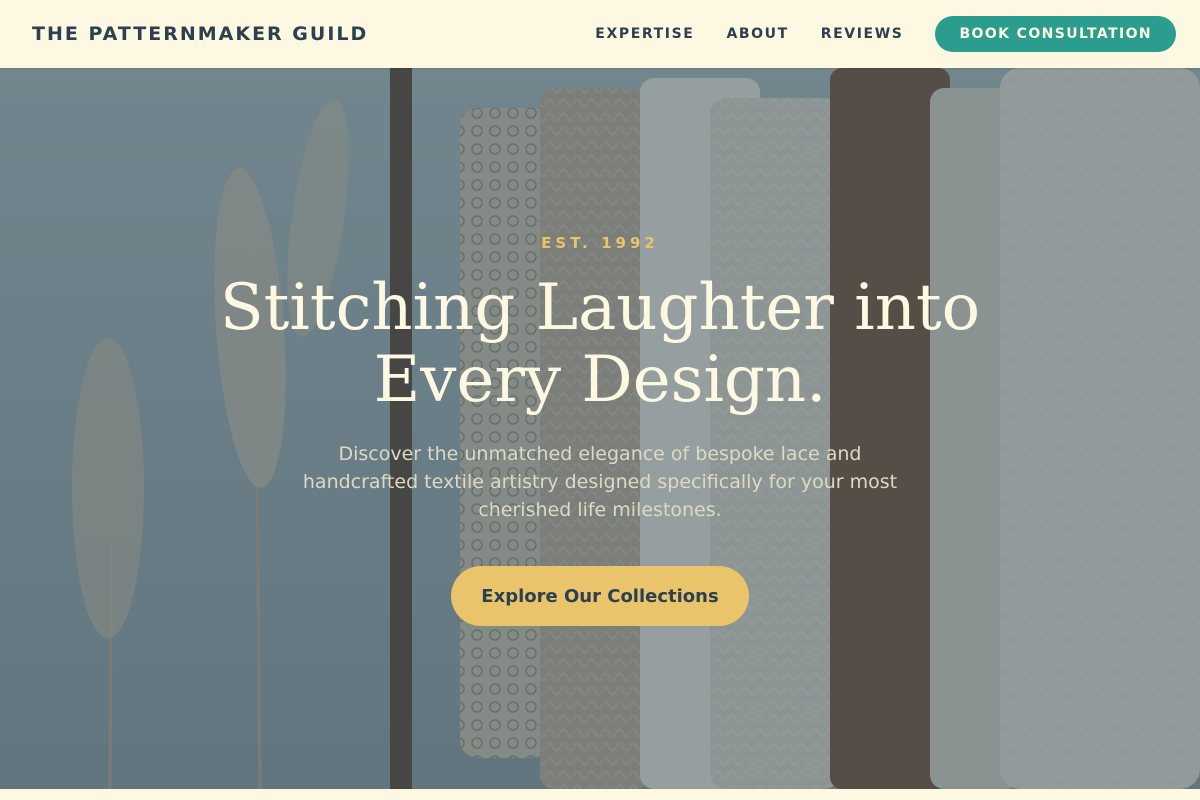 Image resolution: width=1200 pixels, height=800 pixels. What do you see at coordinates (600, 243) in the screenshot?
I see `established-label: EST. 1992` at bounding box center [600, 243].